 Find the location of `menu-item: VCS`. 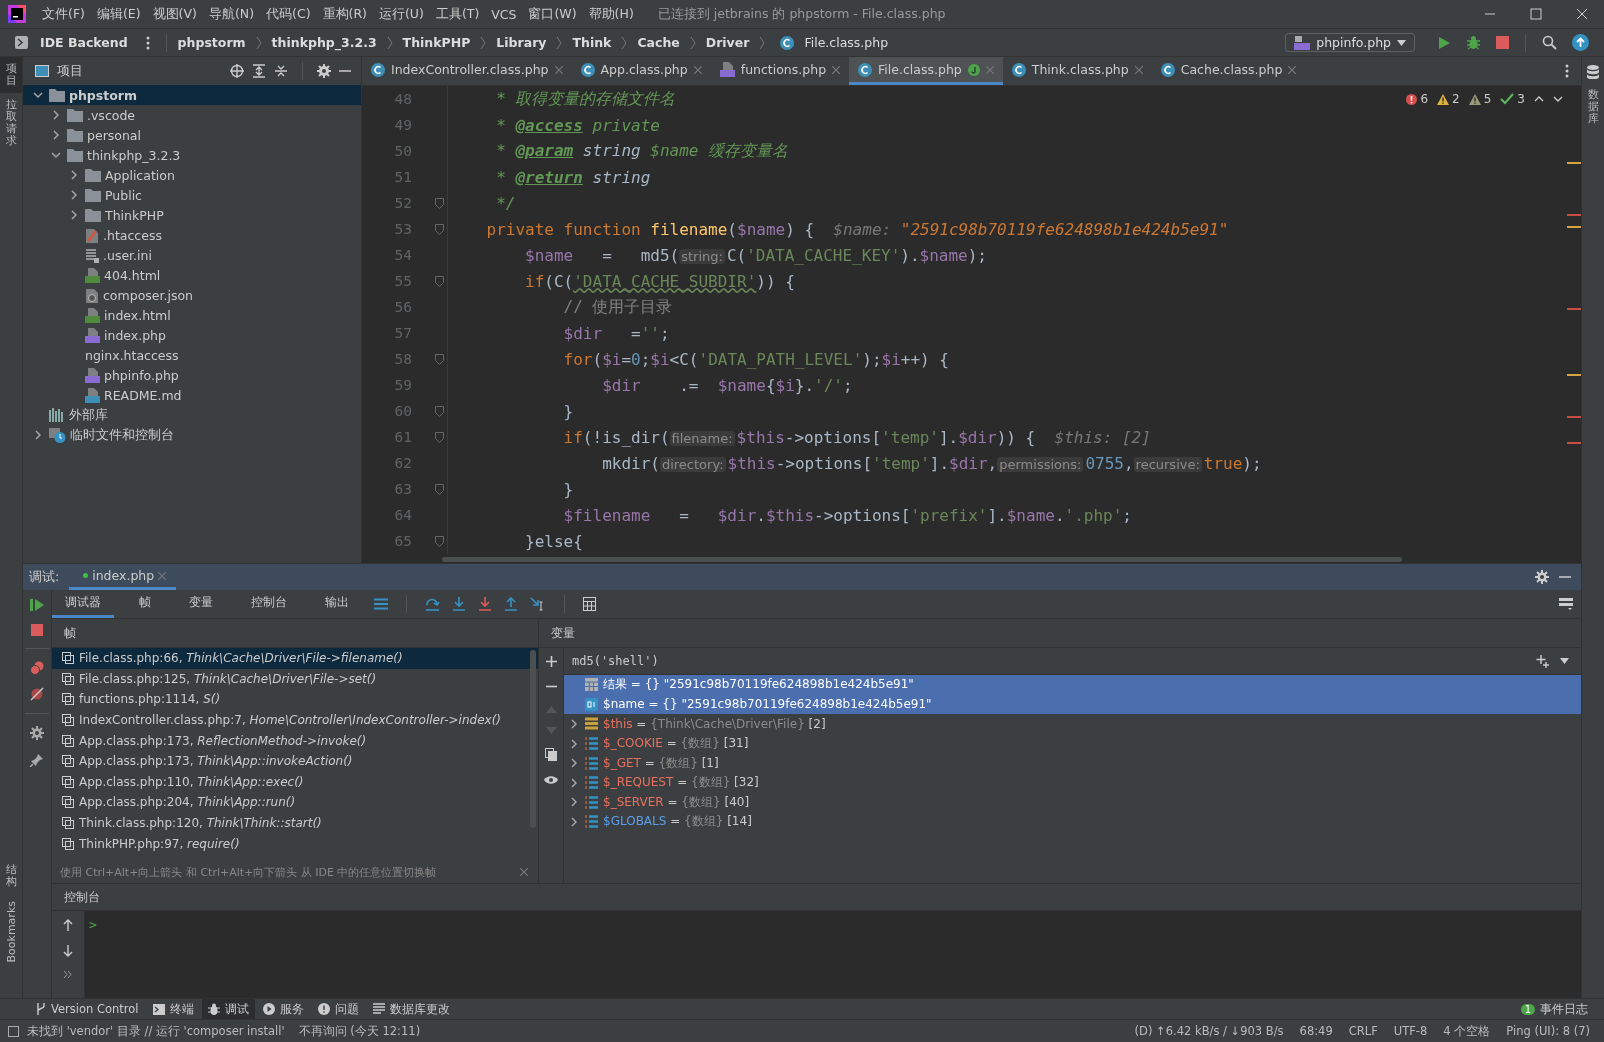

menu-item: VCS is located at coordinates (504, 14).